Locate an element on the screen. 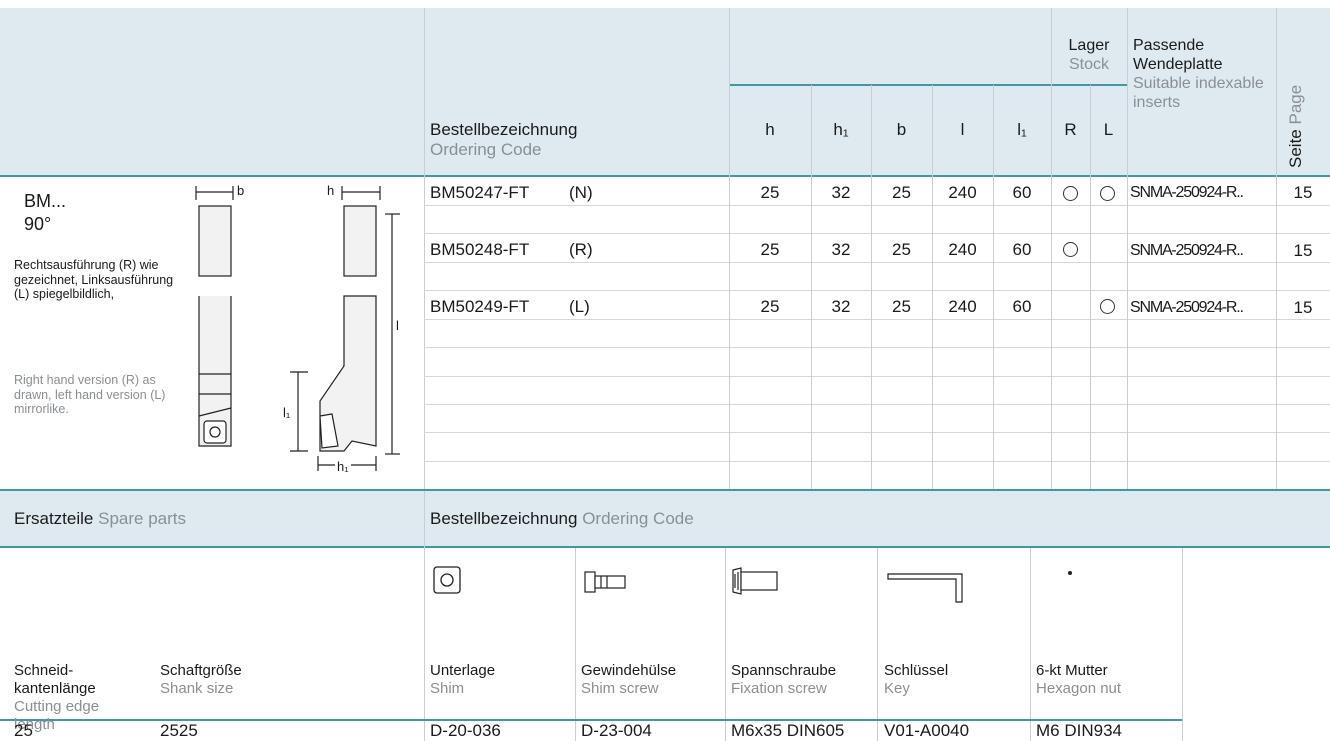 The width and height of the screenshot is (1330, 741). ordering-code: BM50247-FT is located at coordinates (480, 192).